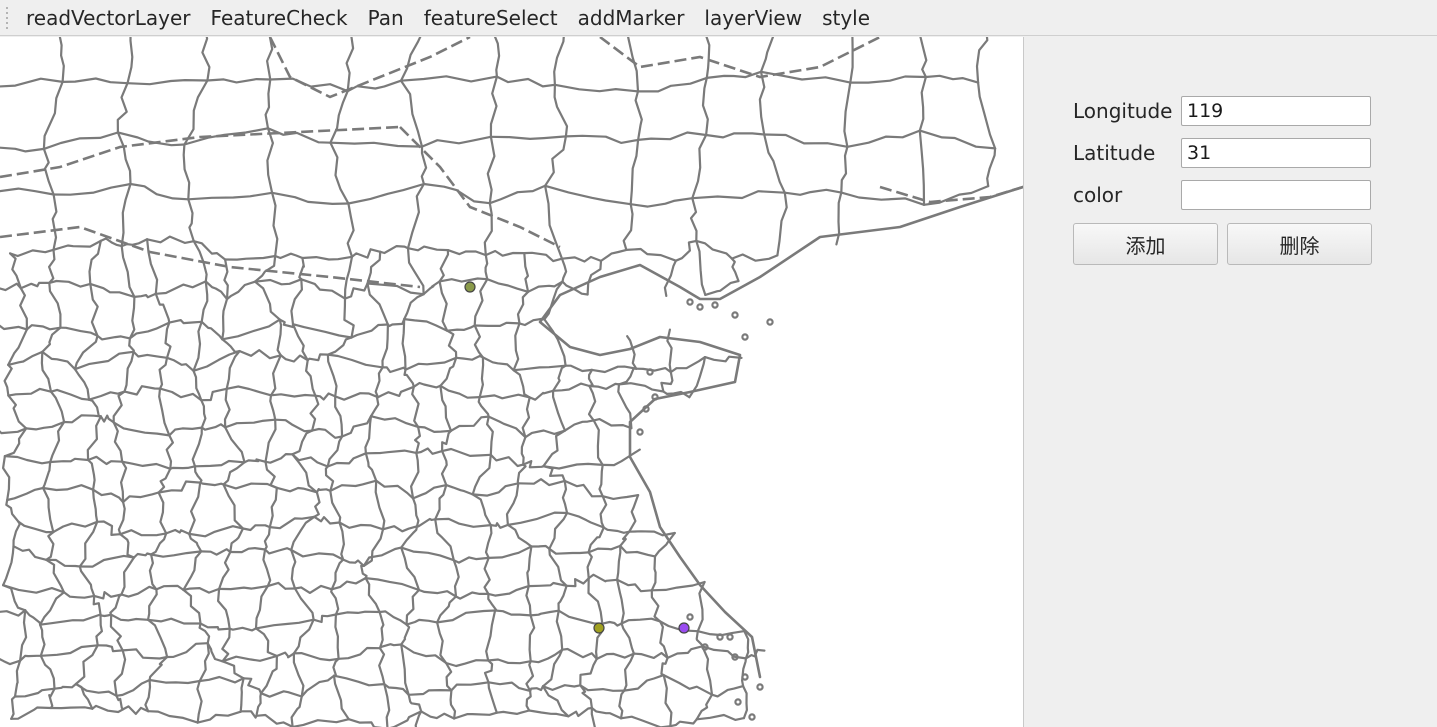 The image size is (1437, 727). I want to click on color-row: color, so click(1222, 195).